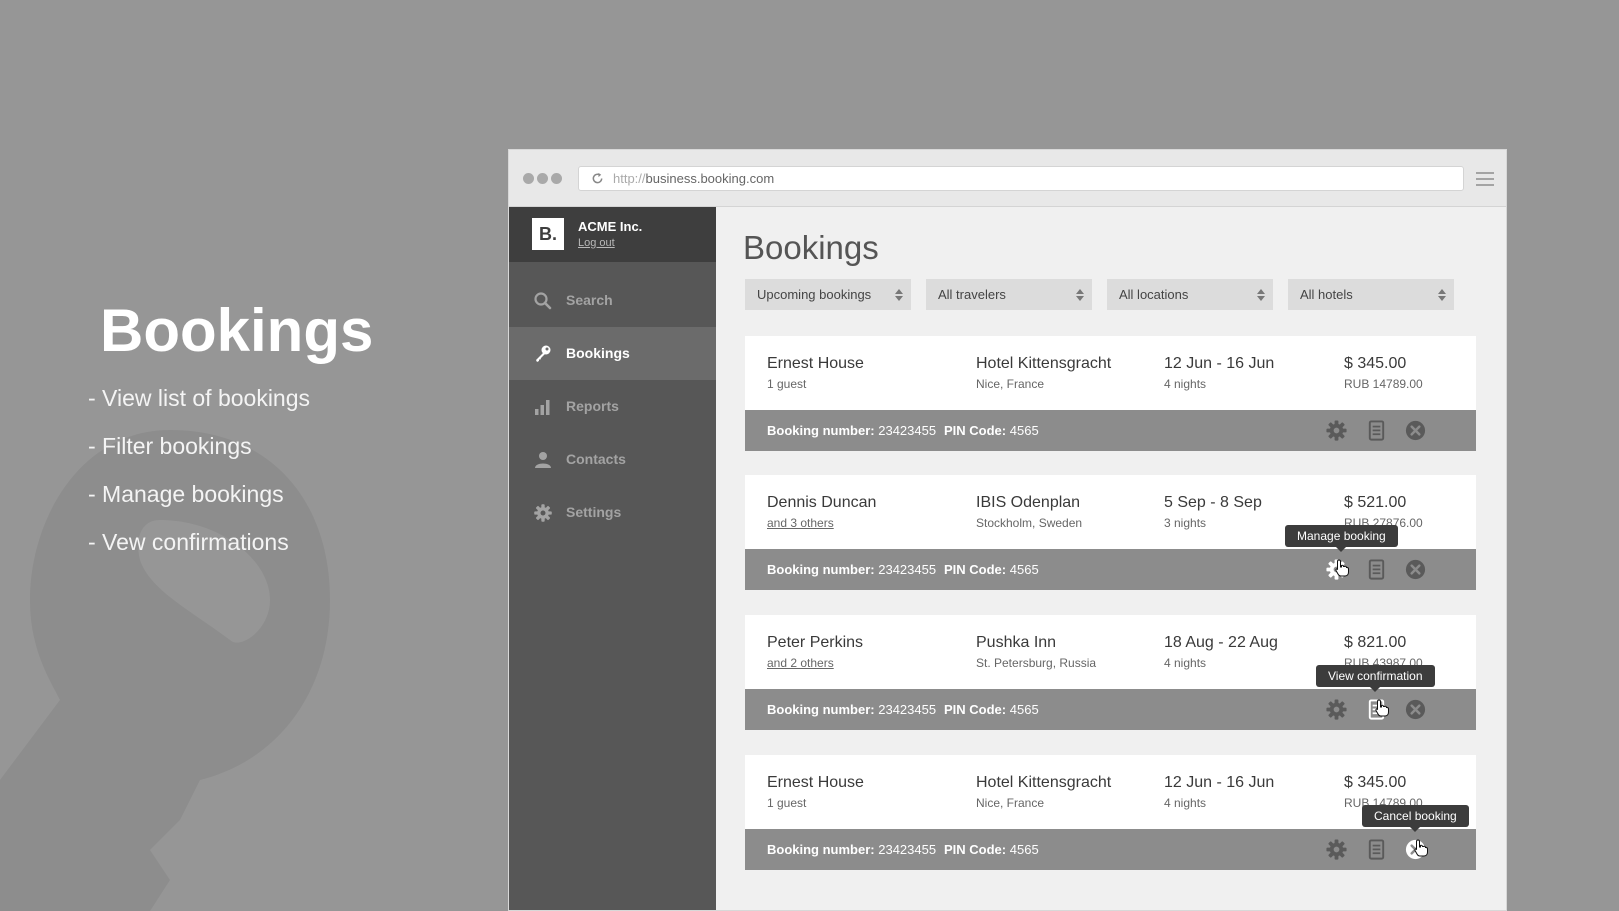 Image resolution: width=1619 pixels, height=911 pixels. I want to click on booking-logo: B., so click(548, 234).